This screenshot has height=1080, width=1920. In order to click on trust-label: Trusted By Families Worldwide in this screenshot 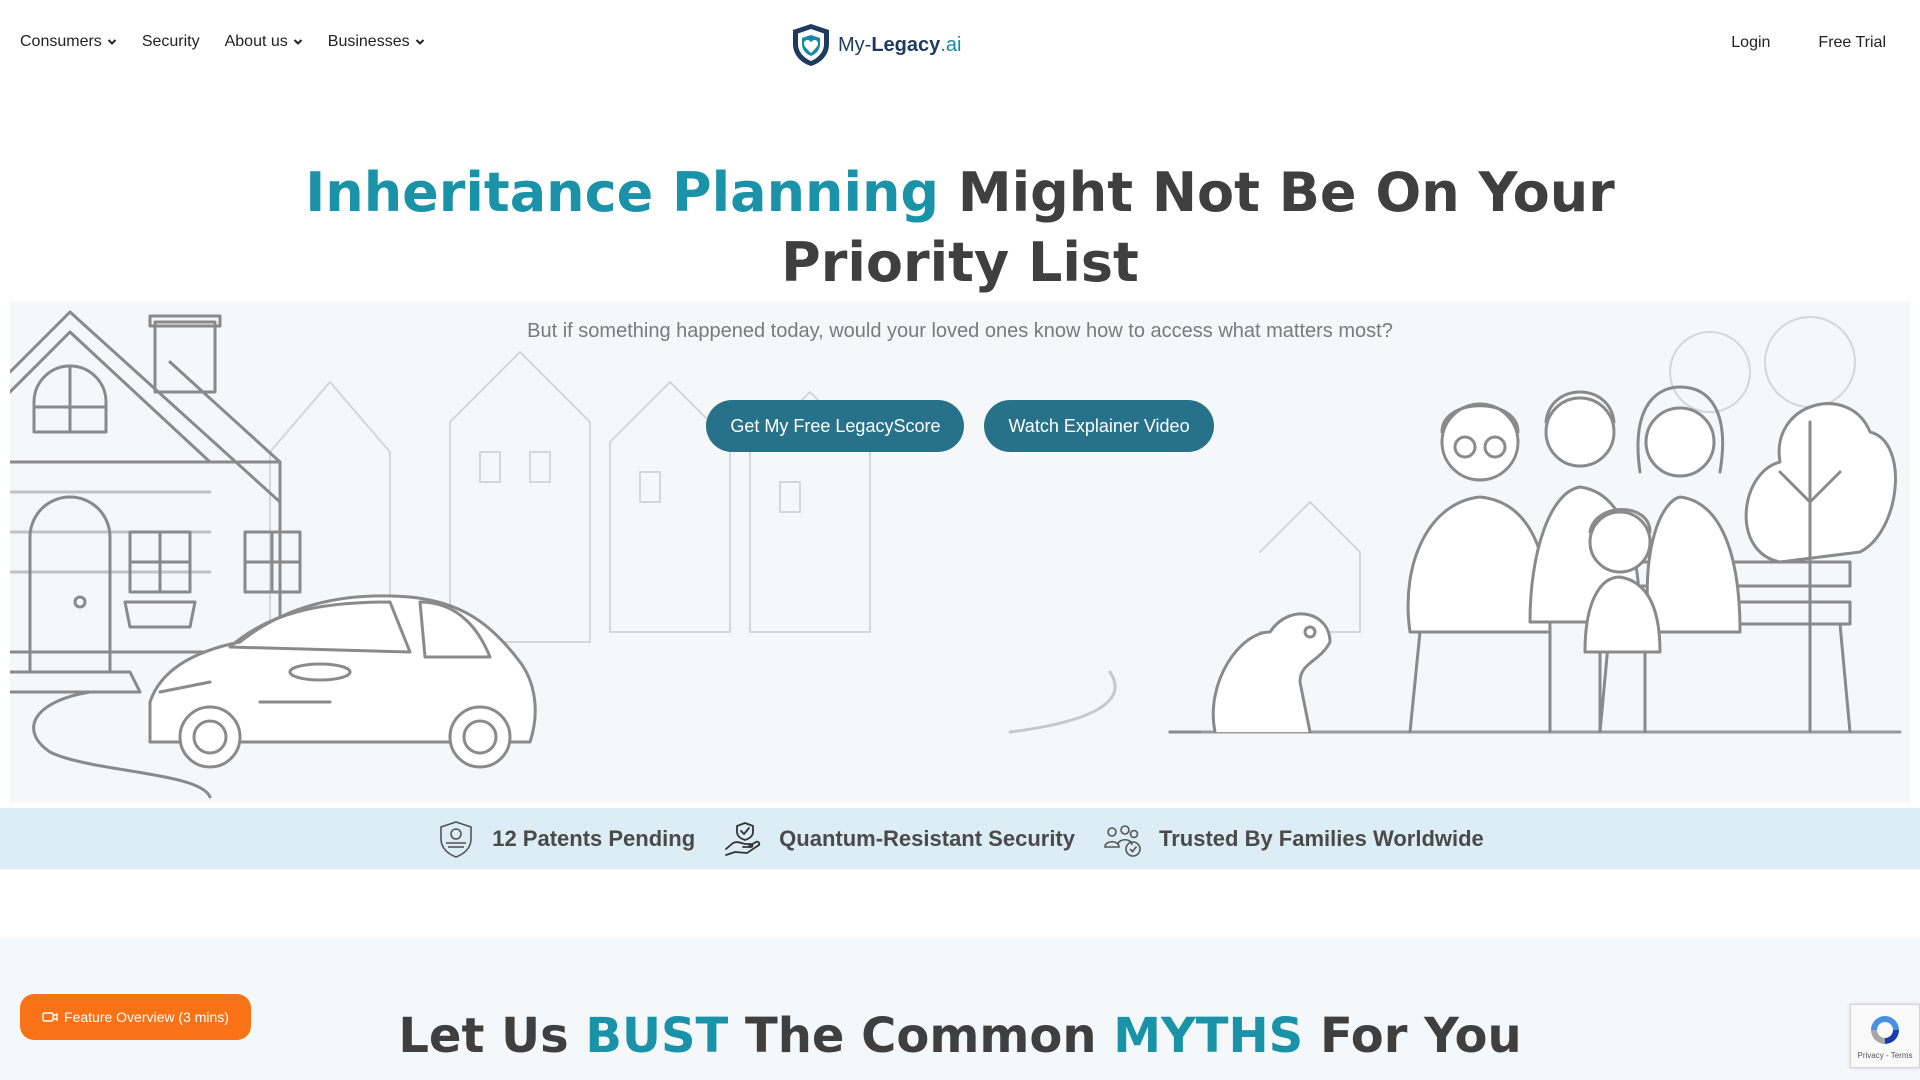, I will do `click(1321, 838)`.